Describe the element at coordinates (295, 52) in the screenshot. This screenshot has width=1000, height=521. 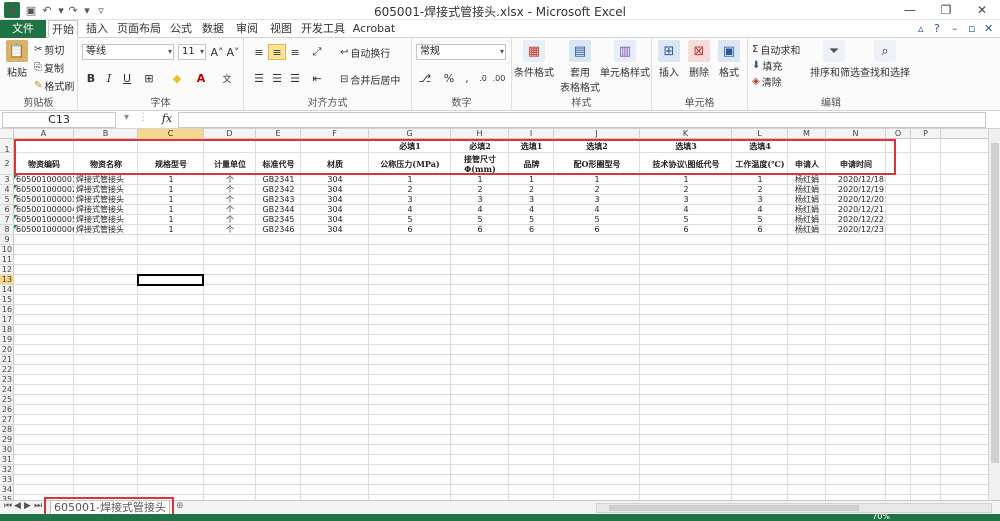
I see `align-bottom-icon: ≡` at that location.